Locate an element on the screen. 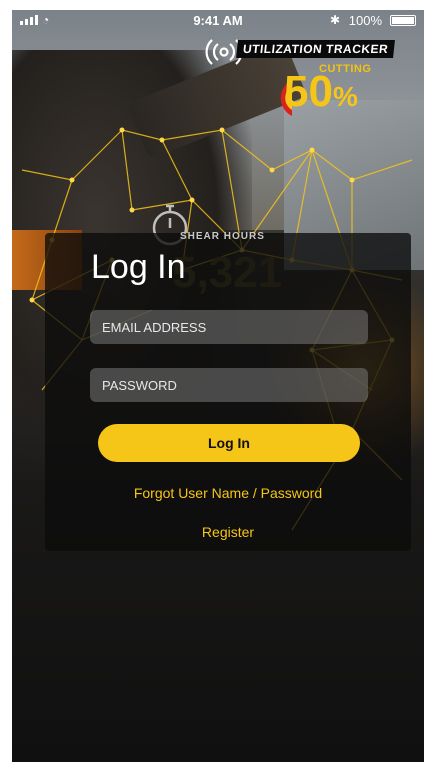 The image size is (434, 773). shear-hours-label: SHEAR HOURS is located at coordinates (222, 236).